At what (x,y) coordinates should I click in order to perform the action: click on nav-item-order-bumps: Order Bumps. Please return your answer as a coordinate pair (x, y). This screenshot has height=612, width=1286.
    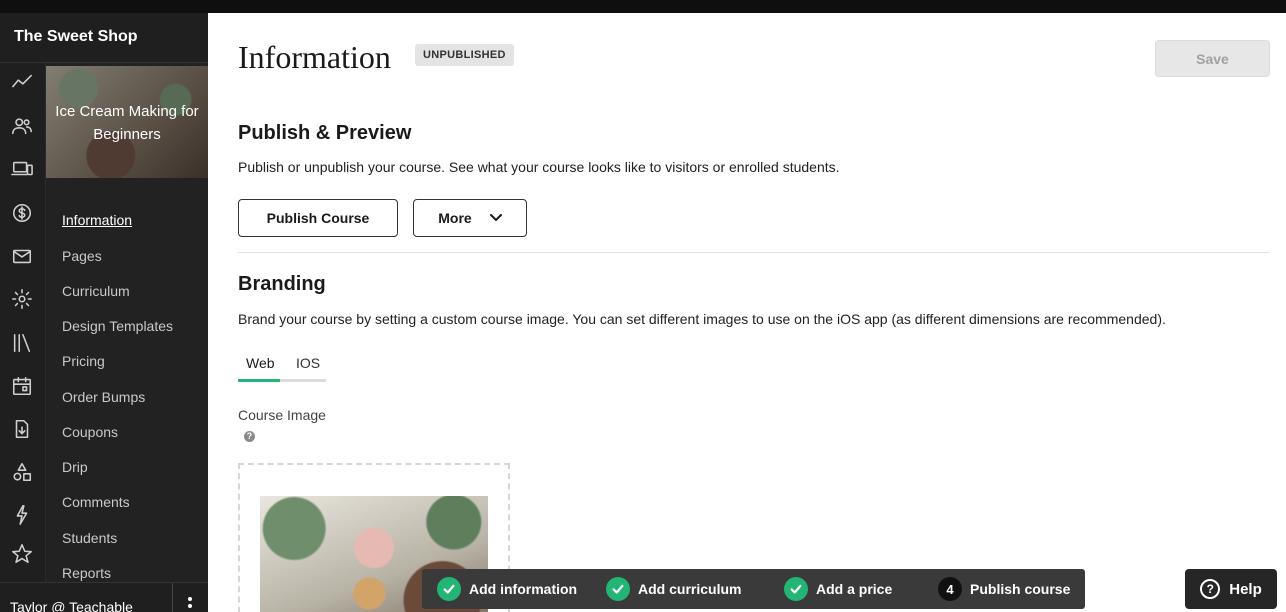
    Looking at the image, I should click on (103, 397).